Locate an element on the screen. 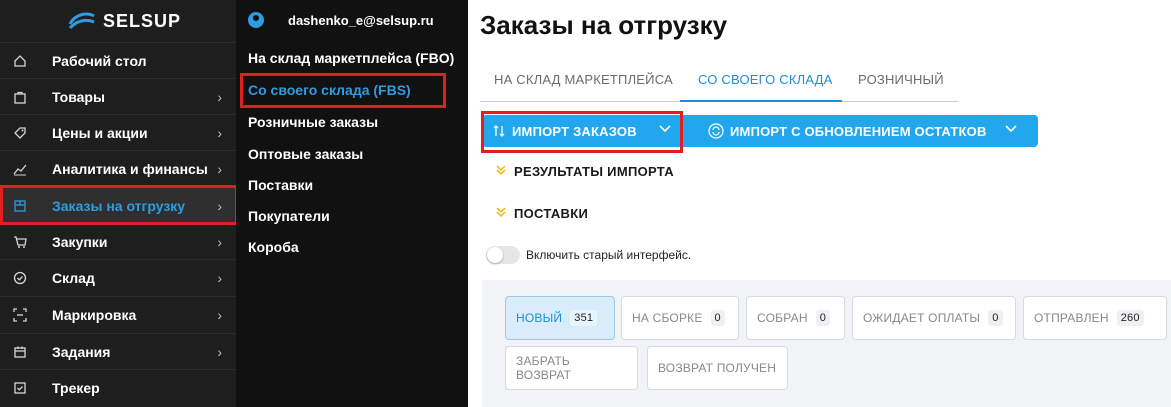 The width and height of the screenshot is (1171, 407). submenu-item-customers: Покупатели is located at coordinates (289, 216).